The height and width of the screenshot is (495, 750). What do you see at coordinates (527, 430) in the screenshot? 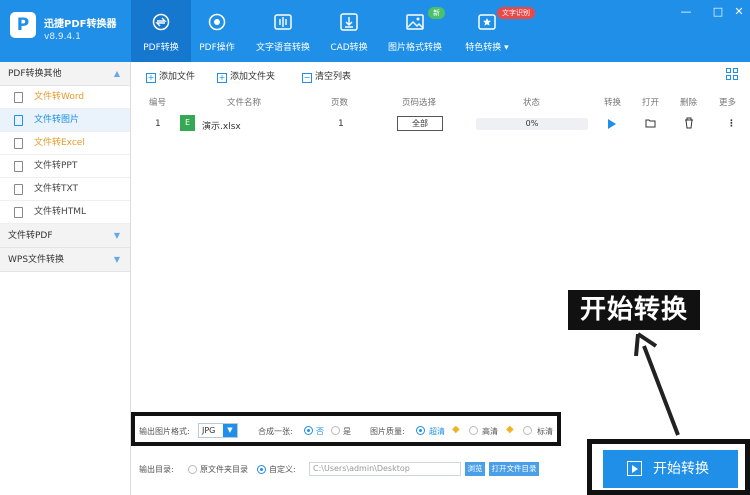
I see `quality-standard-radio` at bounding box center [527, 430].